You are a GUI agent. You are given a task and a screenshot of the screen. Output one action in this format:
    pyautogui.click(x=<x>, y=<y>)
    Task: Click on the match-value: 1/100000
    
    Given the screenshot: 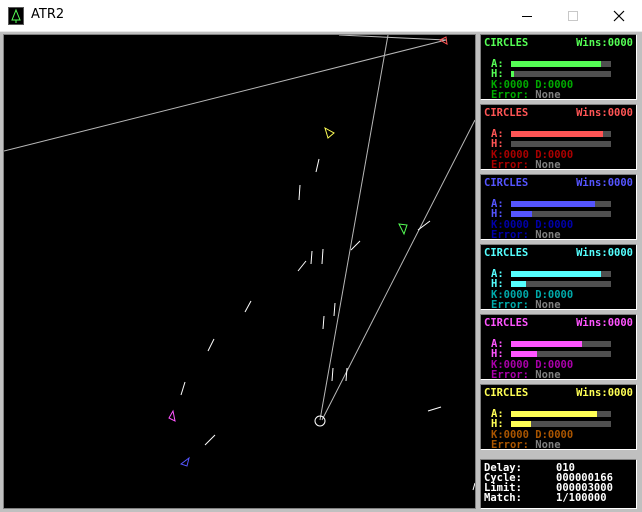 What is the action you would take?
    pyautogui.click(x=581, y=498)
    